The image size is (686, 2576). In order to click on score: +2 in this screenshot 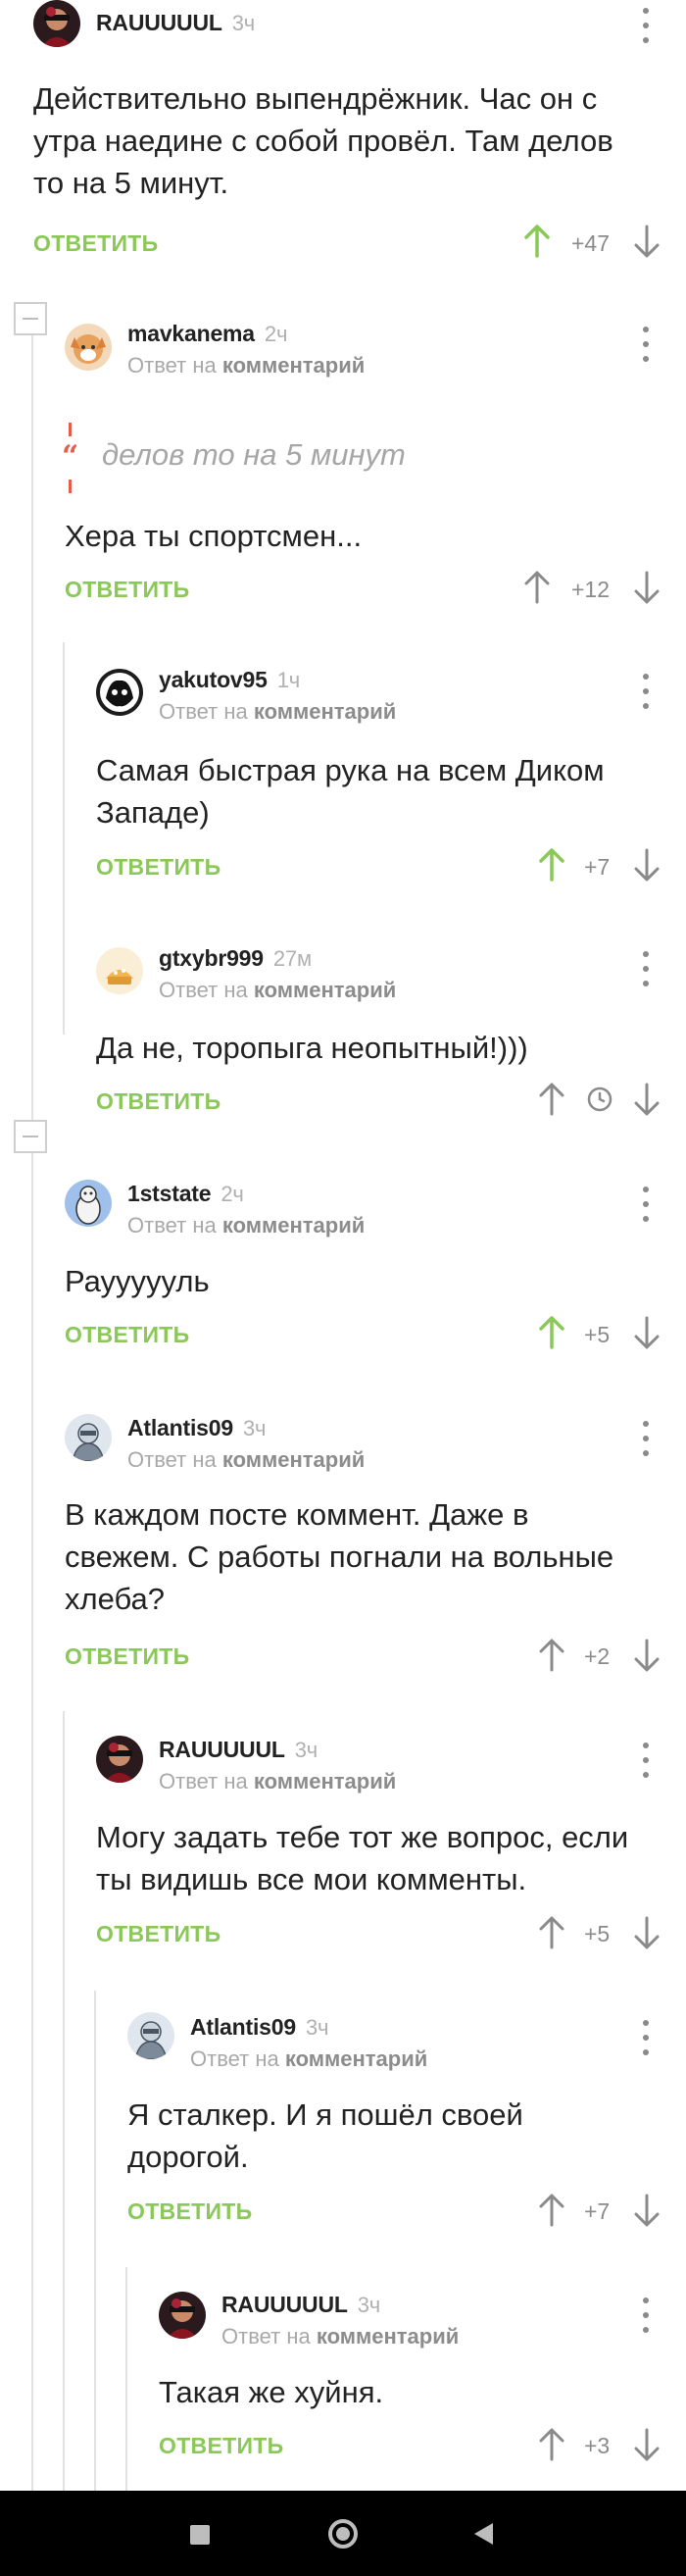, I will do `click(598, 1656)`.